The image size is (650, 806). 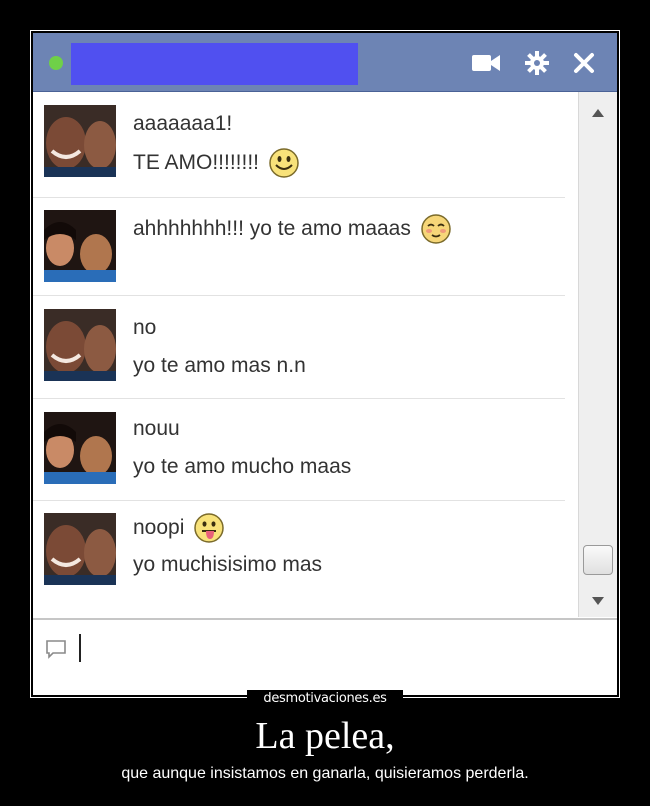 What do you see at coordinates (347, 649) in the screenshot?
I see `message-input` at bounding box center [347, 649].